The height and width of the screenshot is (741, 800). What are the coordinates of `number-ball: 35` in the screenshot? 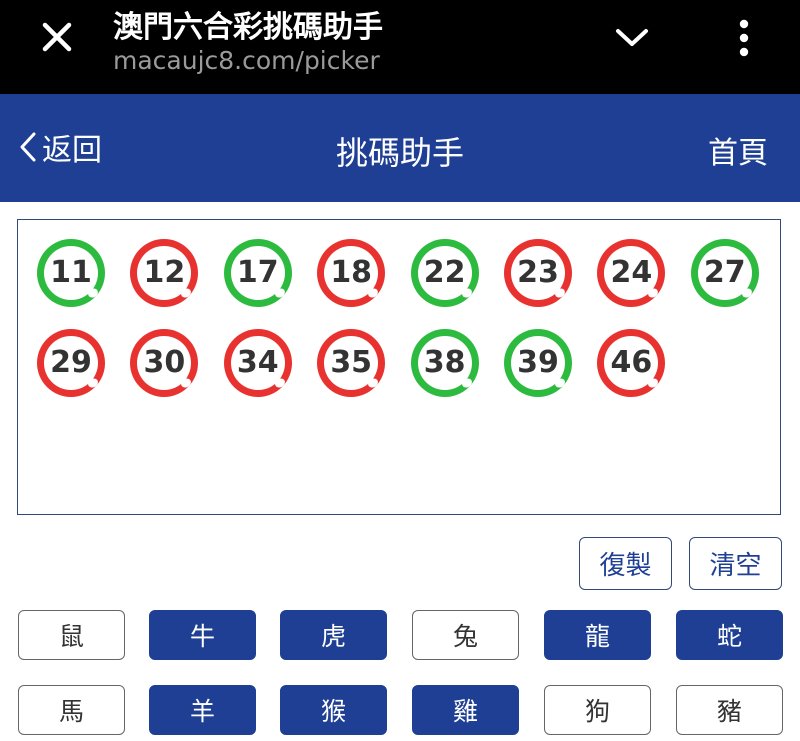 It's located at (351, 363).